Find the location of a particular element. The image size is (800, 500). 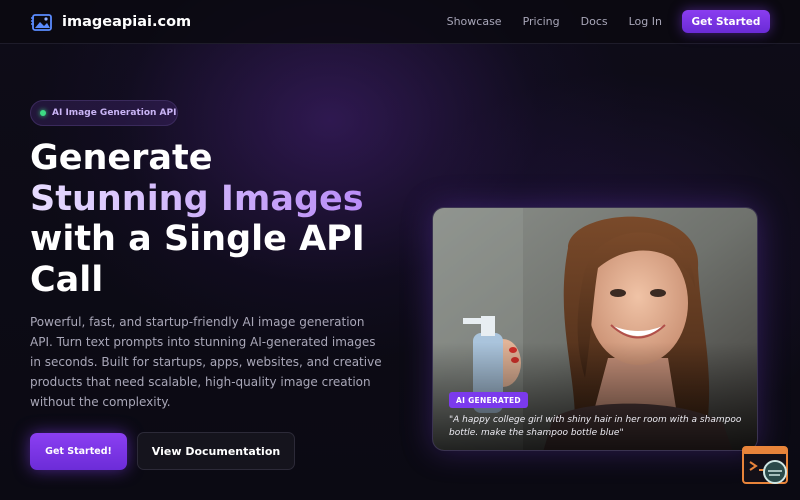

brand-name: imageapiai.com is located at coordinates (127, 22).